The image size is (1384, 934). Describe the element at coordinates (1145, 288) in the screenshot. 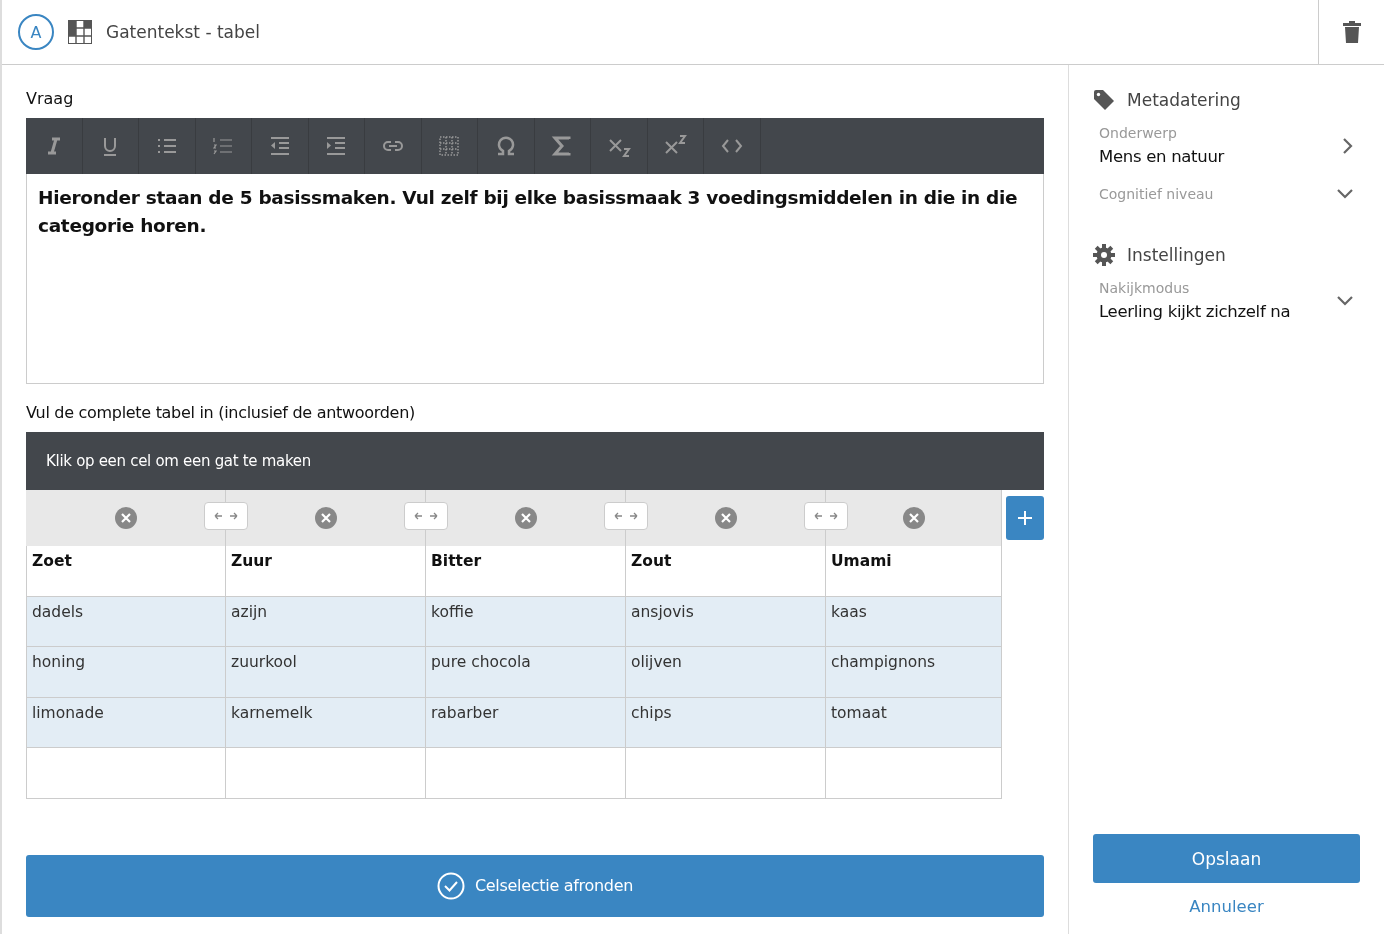

I see `field-label: Nakijkmodus` at that location.